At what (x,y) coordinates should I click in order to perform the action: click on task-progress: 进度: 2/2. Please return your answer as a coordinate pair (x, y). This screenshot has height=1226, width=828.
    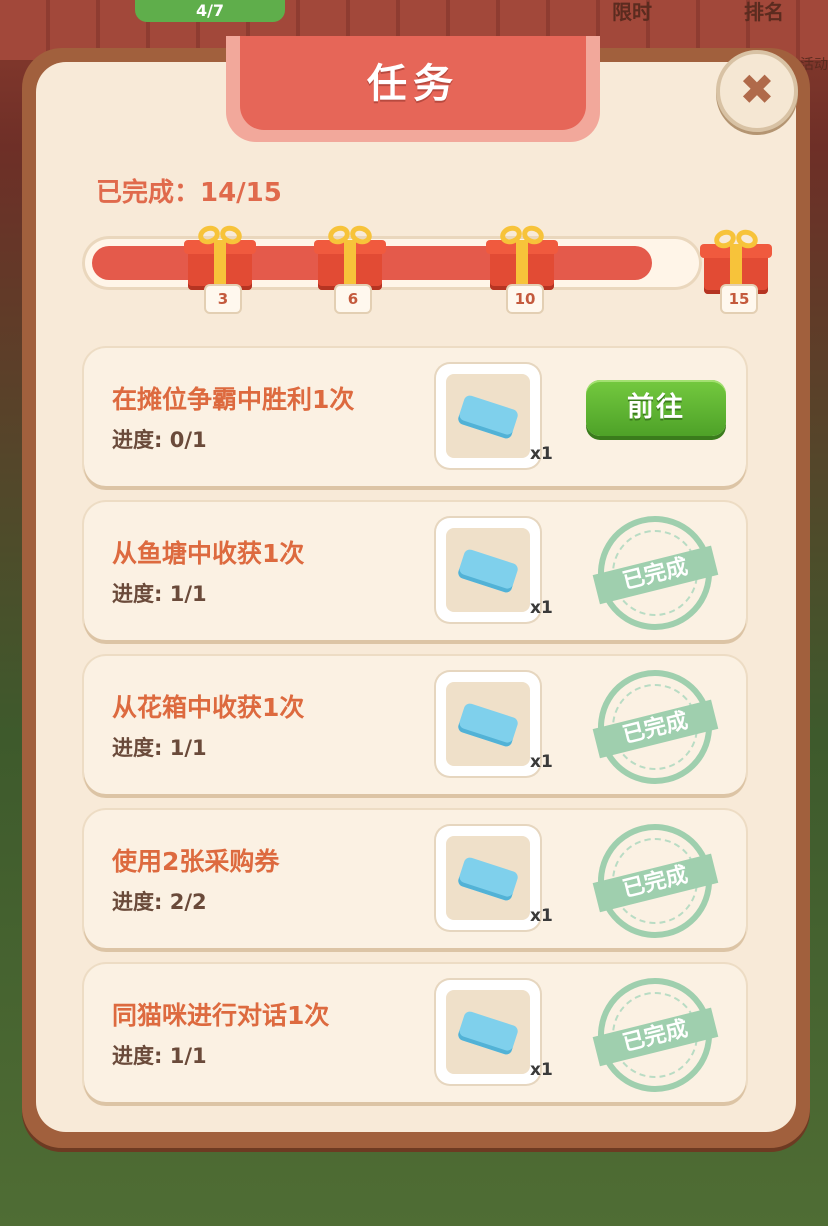
    Looking at the image, I should click on (159, 902).